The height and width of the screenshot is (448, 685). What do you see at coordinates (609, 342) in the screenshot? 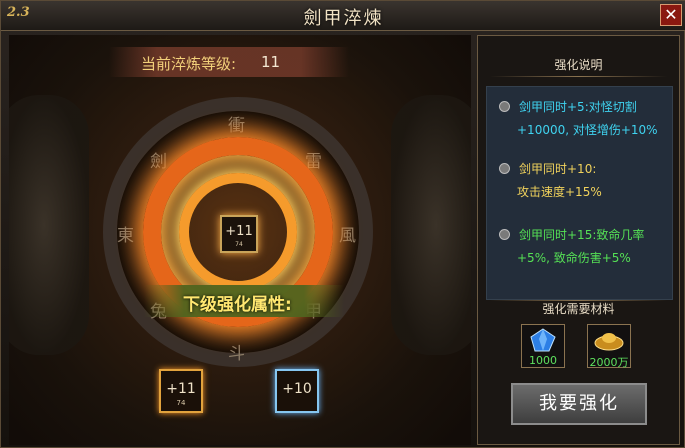
I see `gold-ingot-icon` at bounding box center [609, 342].